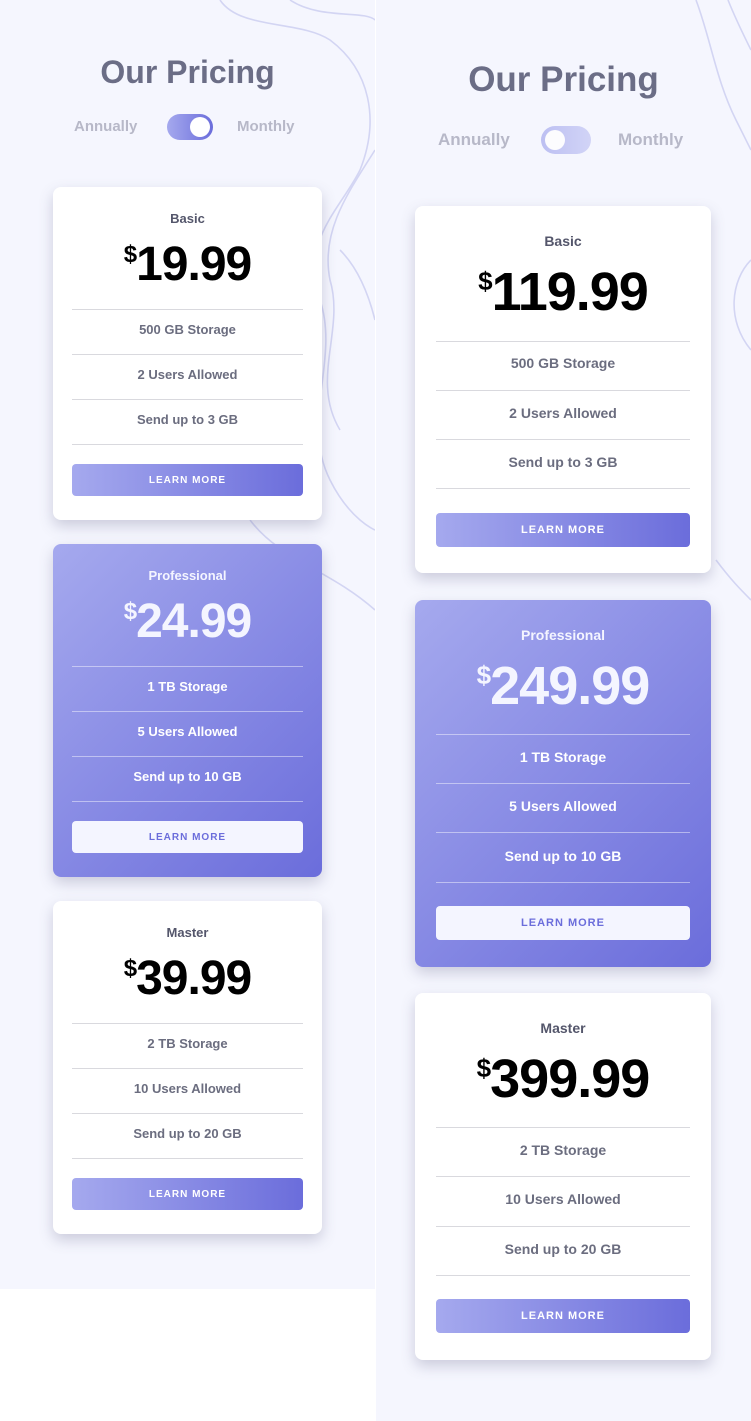 The height and width of the screenshot is (1421, 751). I want to click on plan-price: $119.99, so click(563, 292).